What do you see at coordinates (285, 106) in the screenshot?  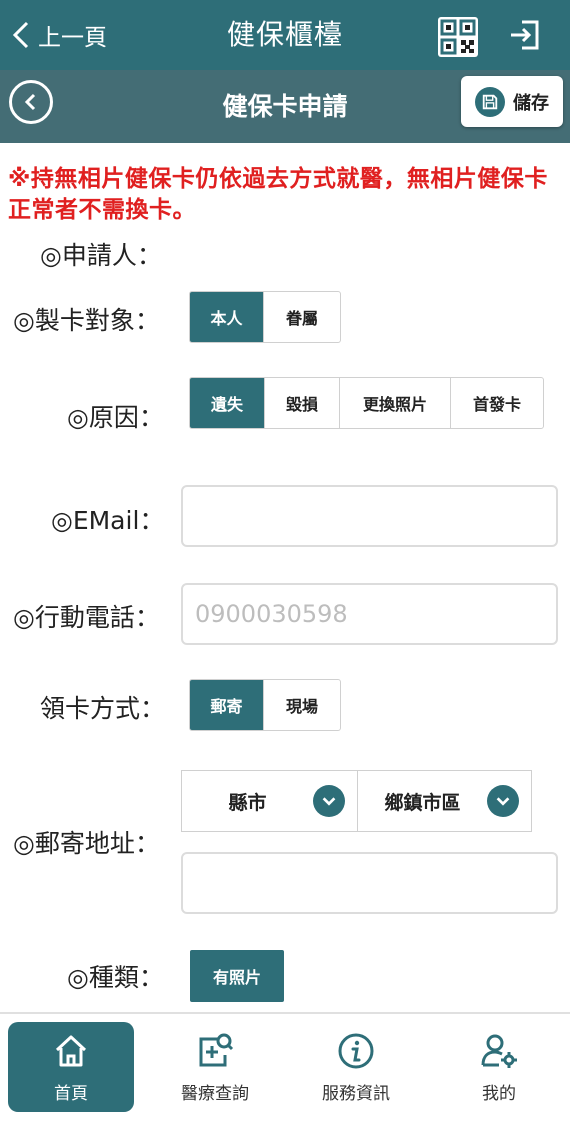 I see `sub-header: 健保卡申請 儲存` at bounding box center [285, 106].